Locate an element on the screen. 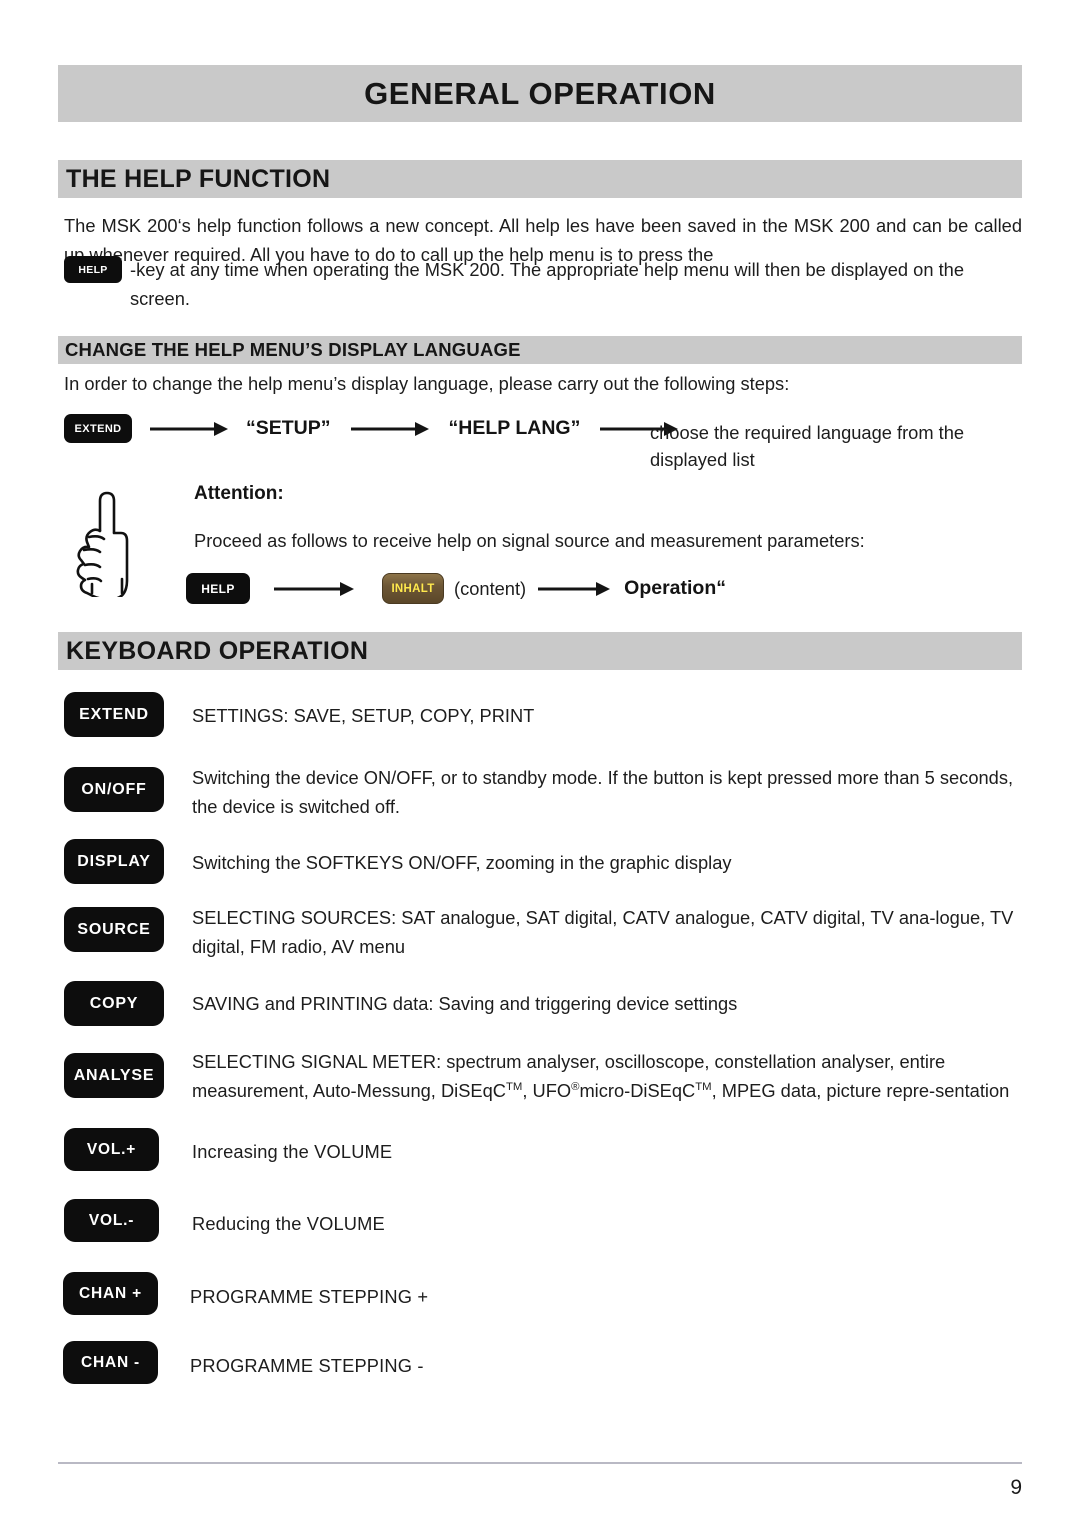 This screenshot has height=1524, width=1080. key-source: SOURCE is located at coordinates (114, 929).